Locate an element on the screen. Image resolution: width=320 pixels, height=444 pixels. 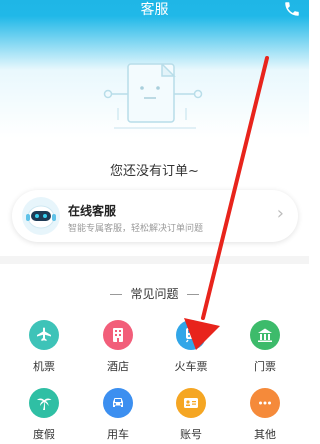
car-icon is located at coordinates (118, 403).